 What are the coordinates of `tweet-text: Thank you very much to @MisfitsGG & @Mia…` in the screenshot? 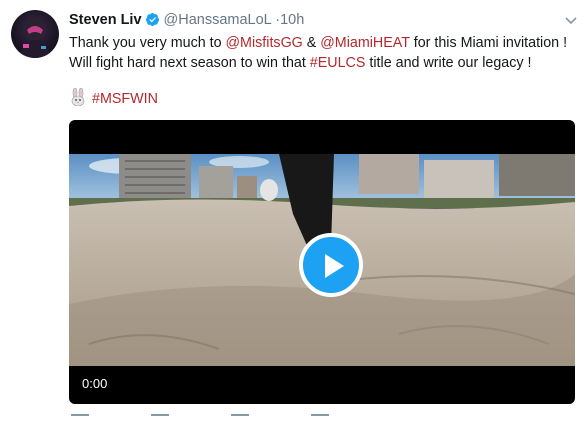 It's located at (321, 53).